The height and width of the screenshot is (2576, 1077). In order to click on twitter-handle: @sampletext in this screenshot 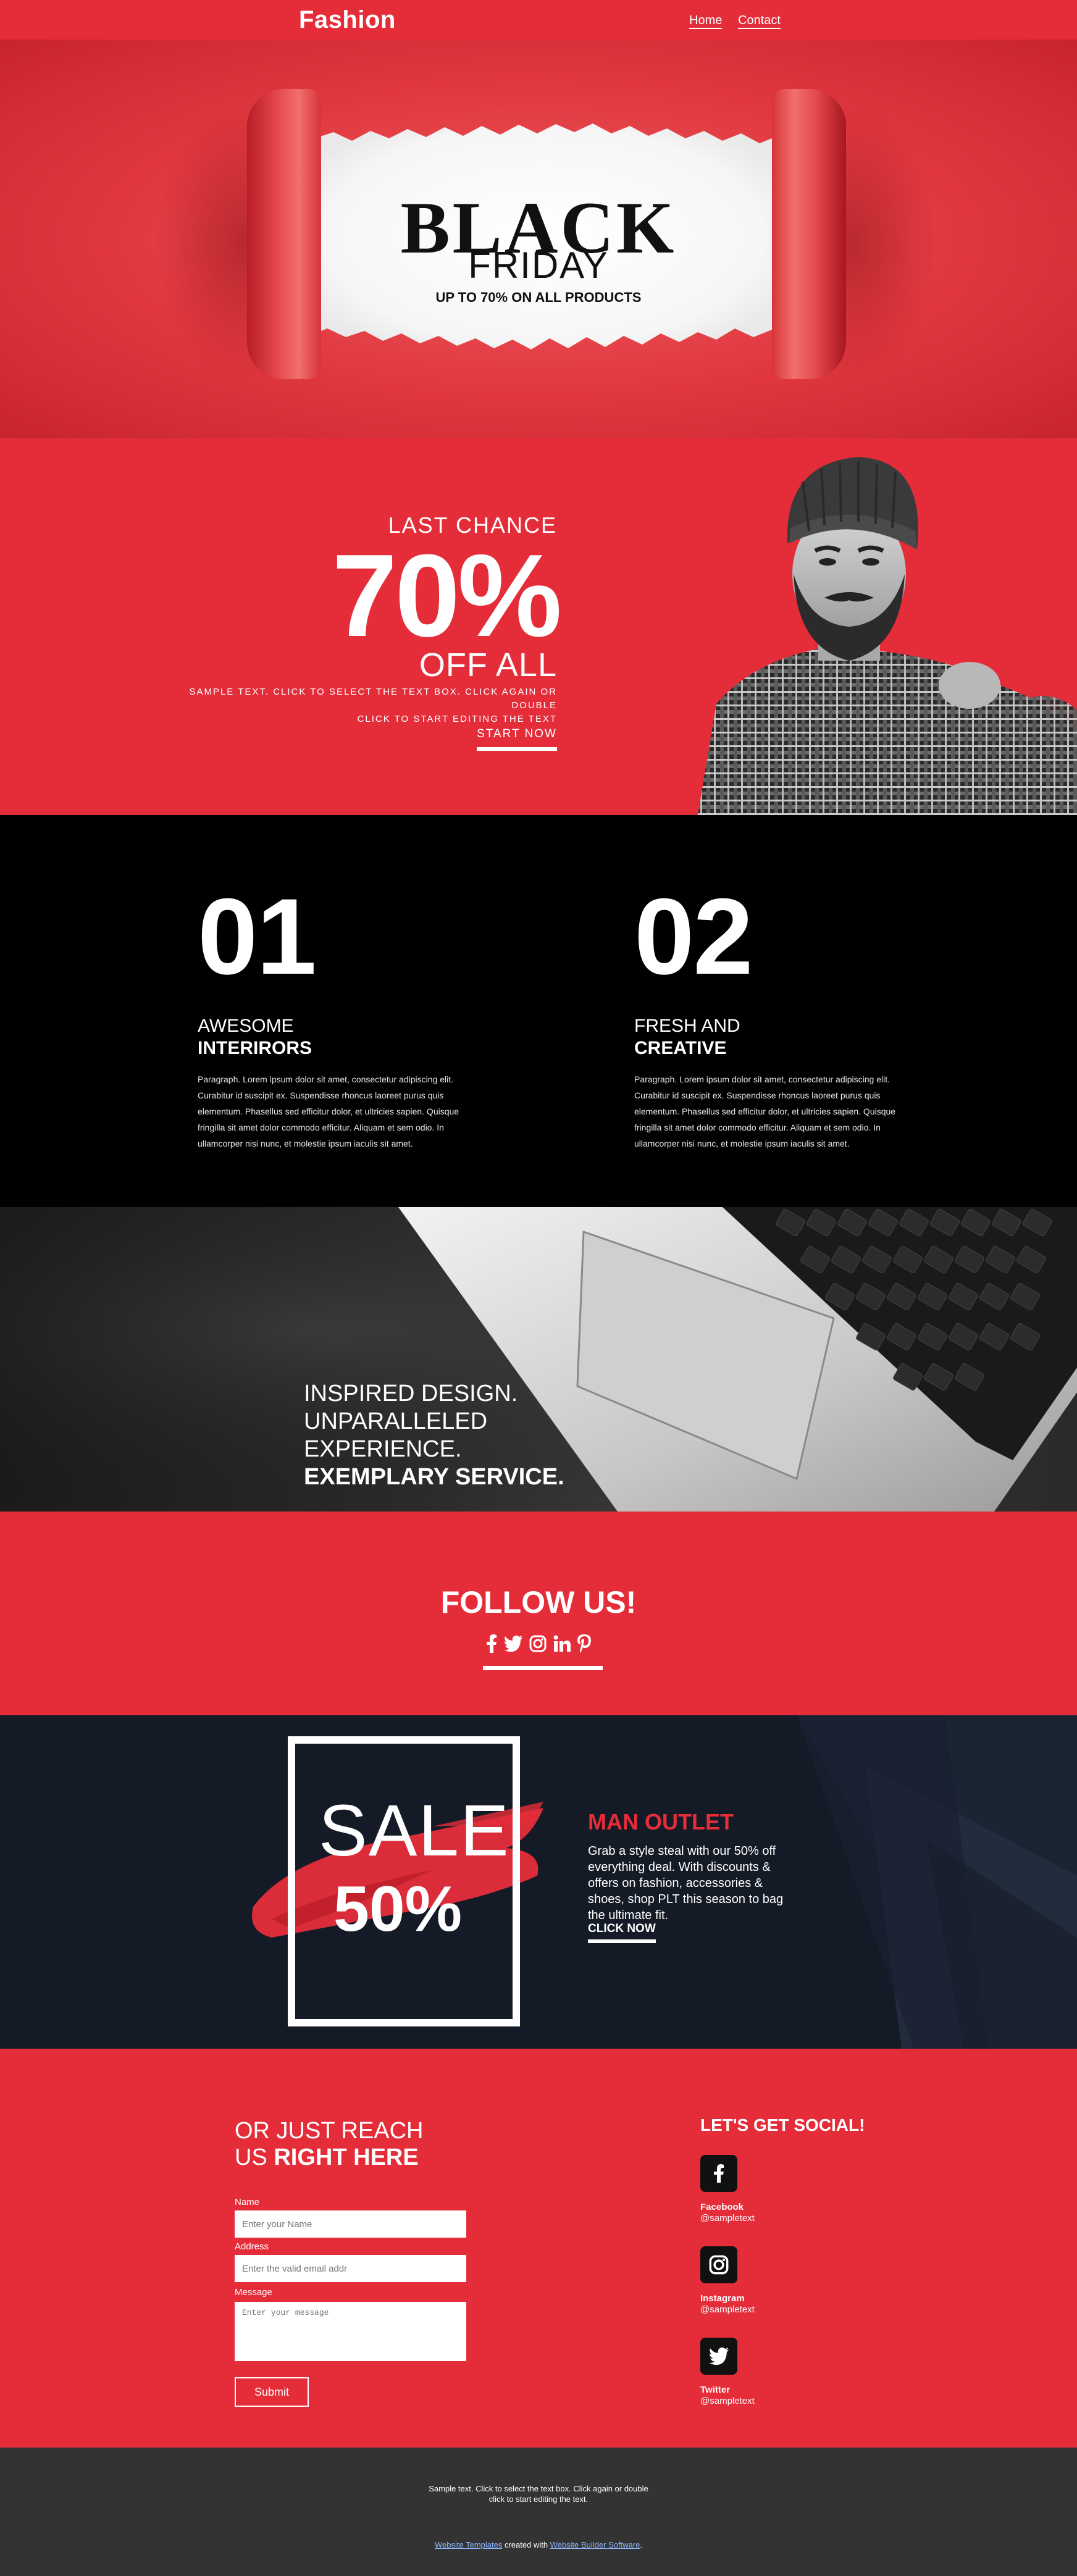, I will do `click(727, 2401)`.